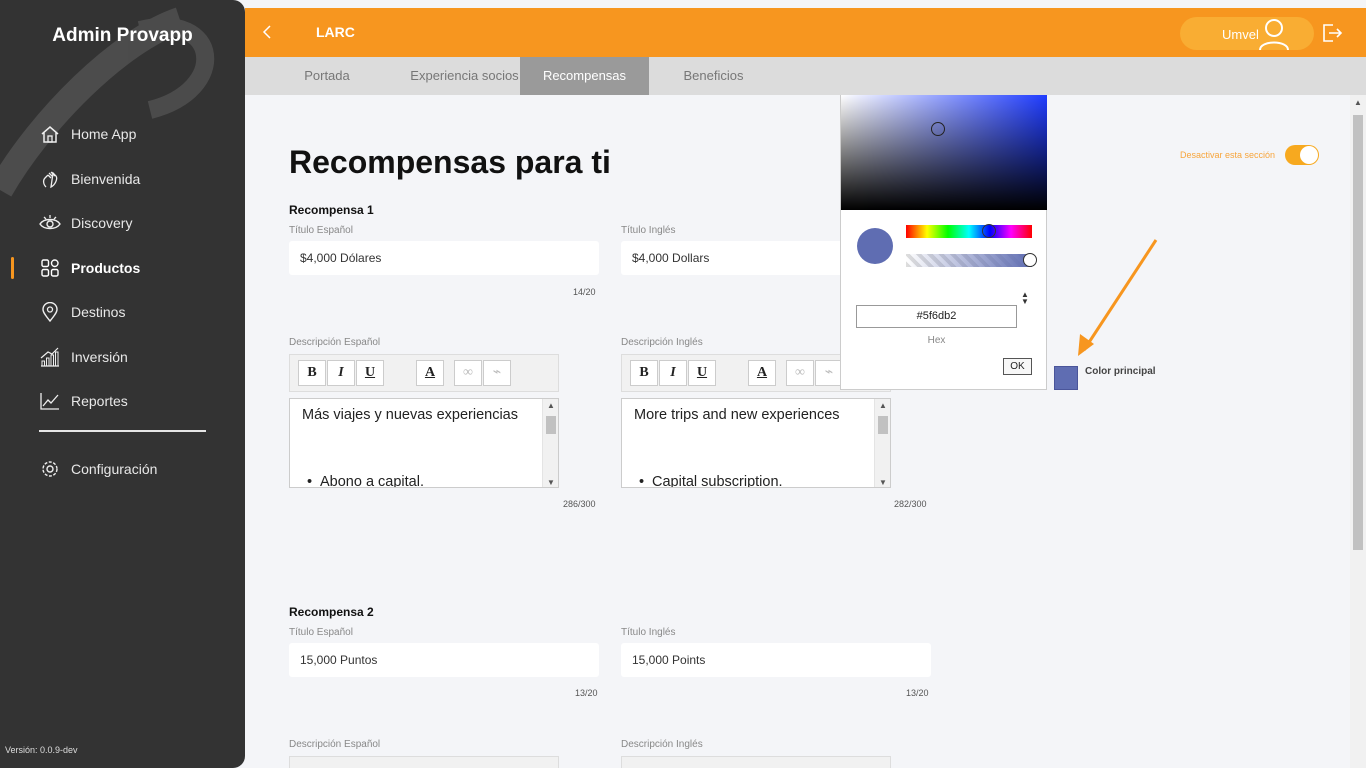 Image resolution: width=1366 pixels, height=768 pixels. I want to click on back-arrow-icon, so click(267, 32).